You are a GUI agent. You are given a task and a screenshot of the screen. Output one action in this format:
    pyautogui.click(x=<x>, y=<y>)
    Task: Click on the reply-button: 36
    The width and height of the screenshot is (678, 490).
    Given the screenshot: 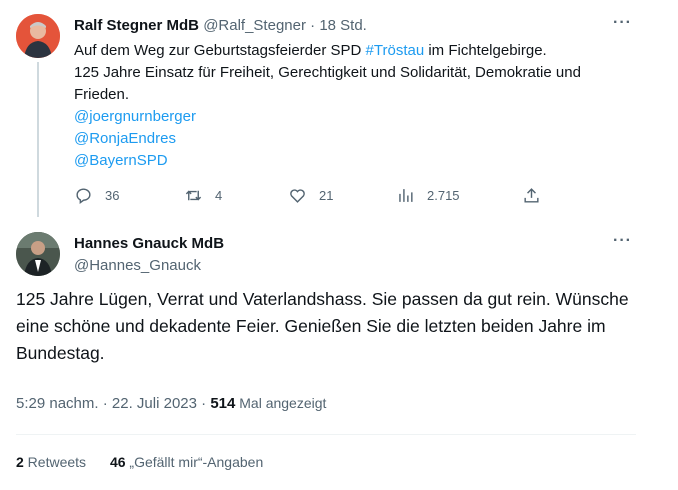 What is the action you would take?
    pyautogui.click(x=96, y=195)
    